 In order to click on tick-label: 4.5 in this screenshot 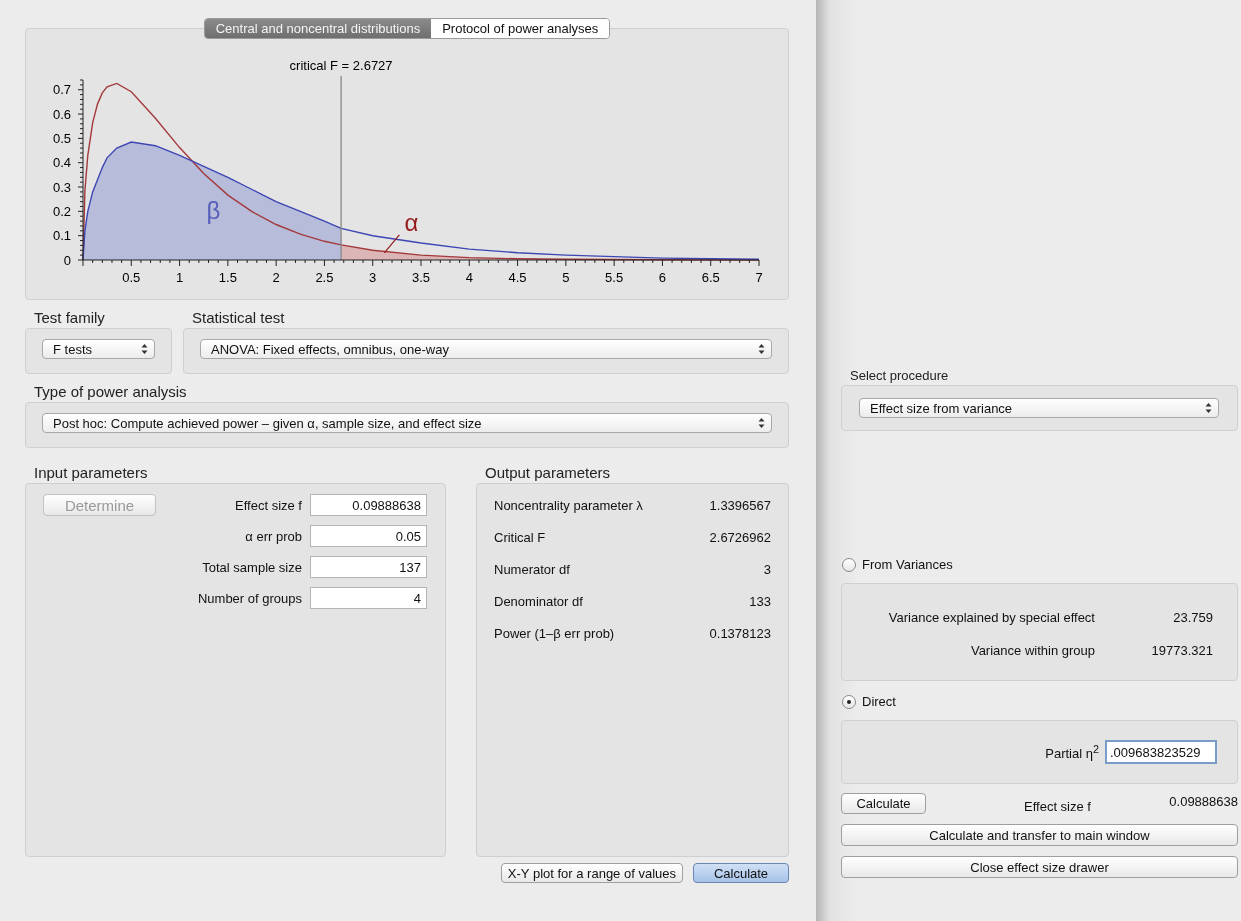, I will do `click(517, 277)`.